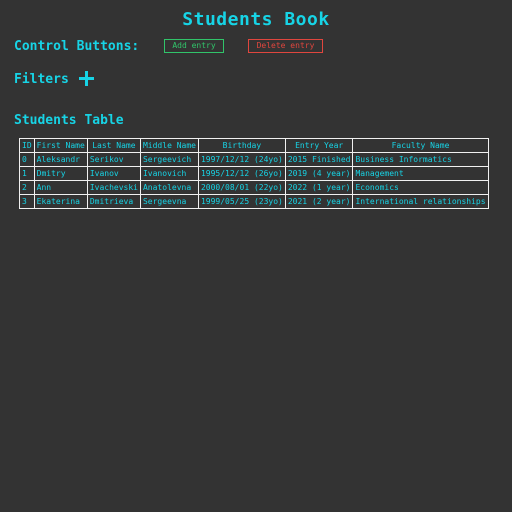 Image resolution: width=512 pixels, height=512 pixels. What do you see at coordinates (241, 159) in the screenshot?
I see `cell-birthday: 1997/12/12 (24yo)` at bounding box center [241, 159].